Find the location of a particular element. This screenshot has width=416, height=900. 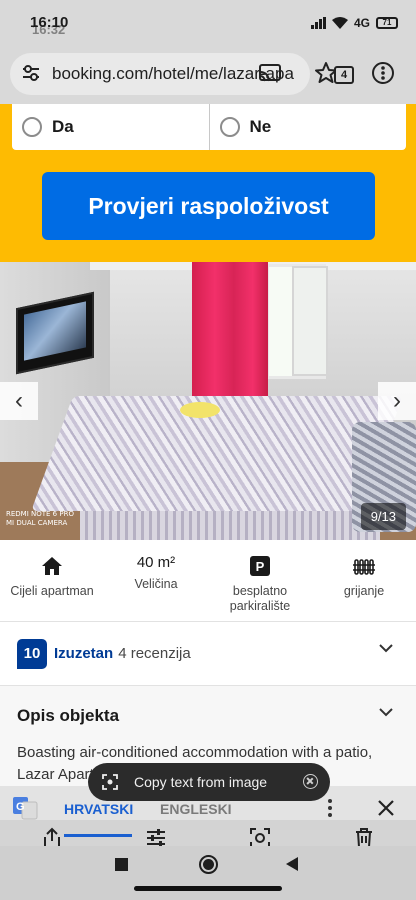

camera-watermark: REDMI NOTE 6 PRO MI DUAL CAMERA is located at coordinates (40, 519).